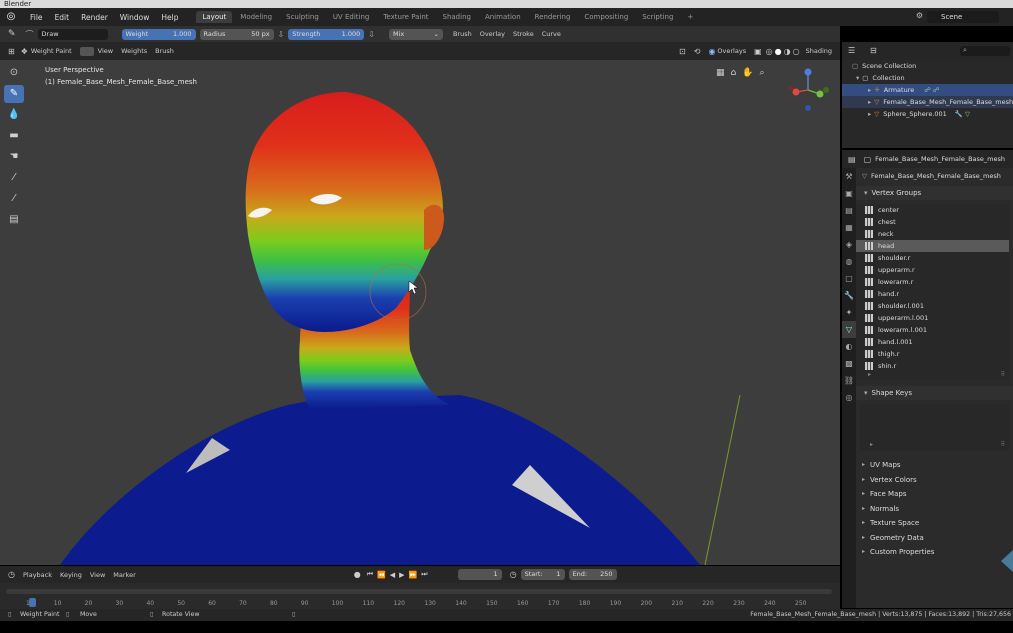  Describe the element at coordinates (281, 34) in the screenshot. I see `radius-pressure-icon: ⇩` at that location.